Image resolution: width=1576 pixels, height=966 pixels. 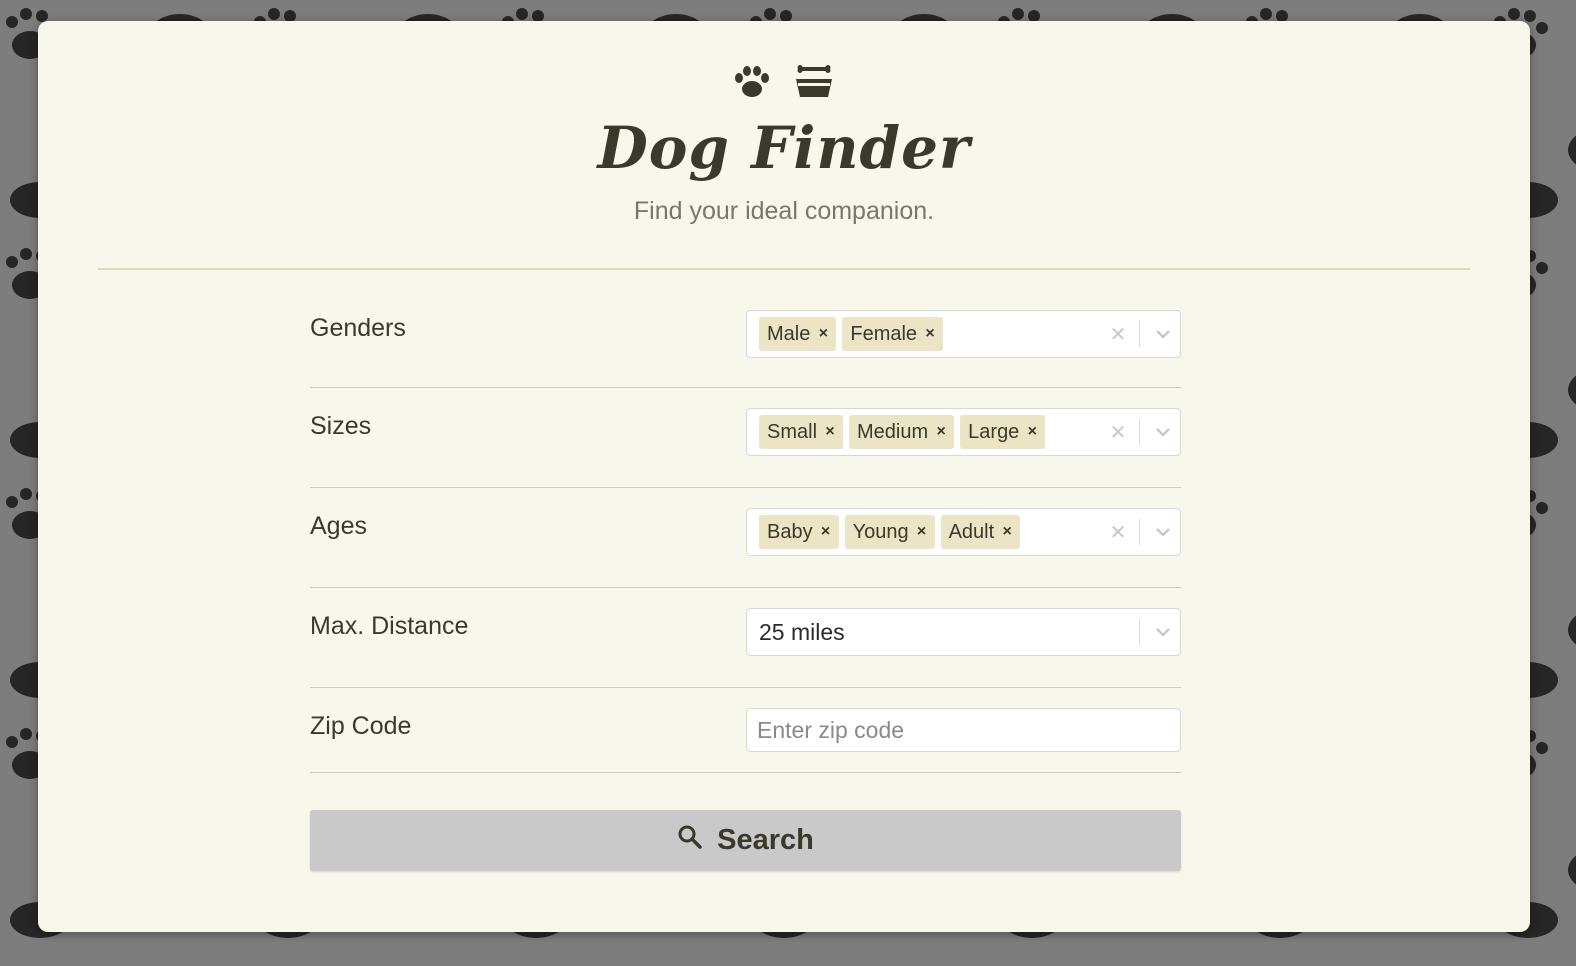 I want to click on app-subtitle: Find your ideal companion., so click(x=784, y=211).